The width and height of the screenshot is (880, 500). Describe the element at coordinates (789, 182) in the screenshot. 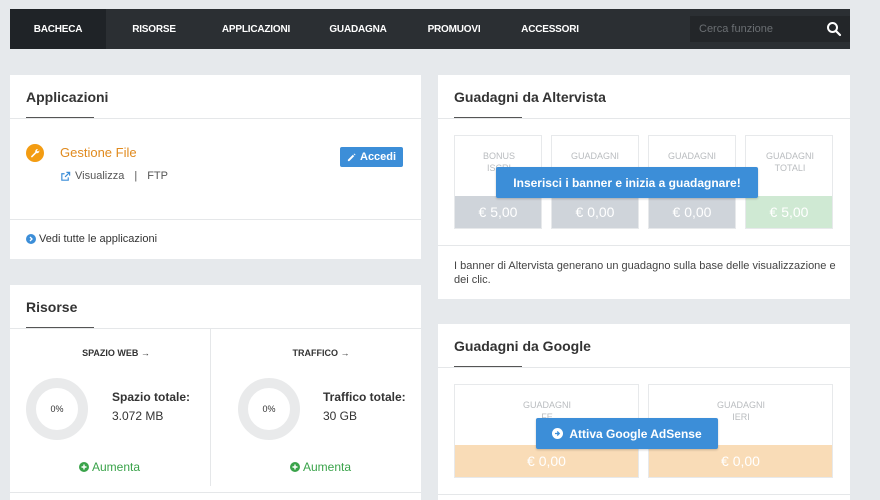

I see `earning-box: GUADAGNI TOTALI € 5,00` at that location.